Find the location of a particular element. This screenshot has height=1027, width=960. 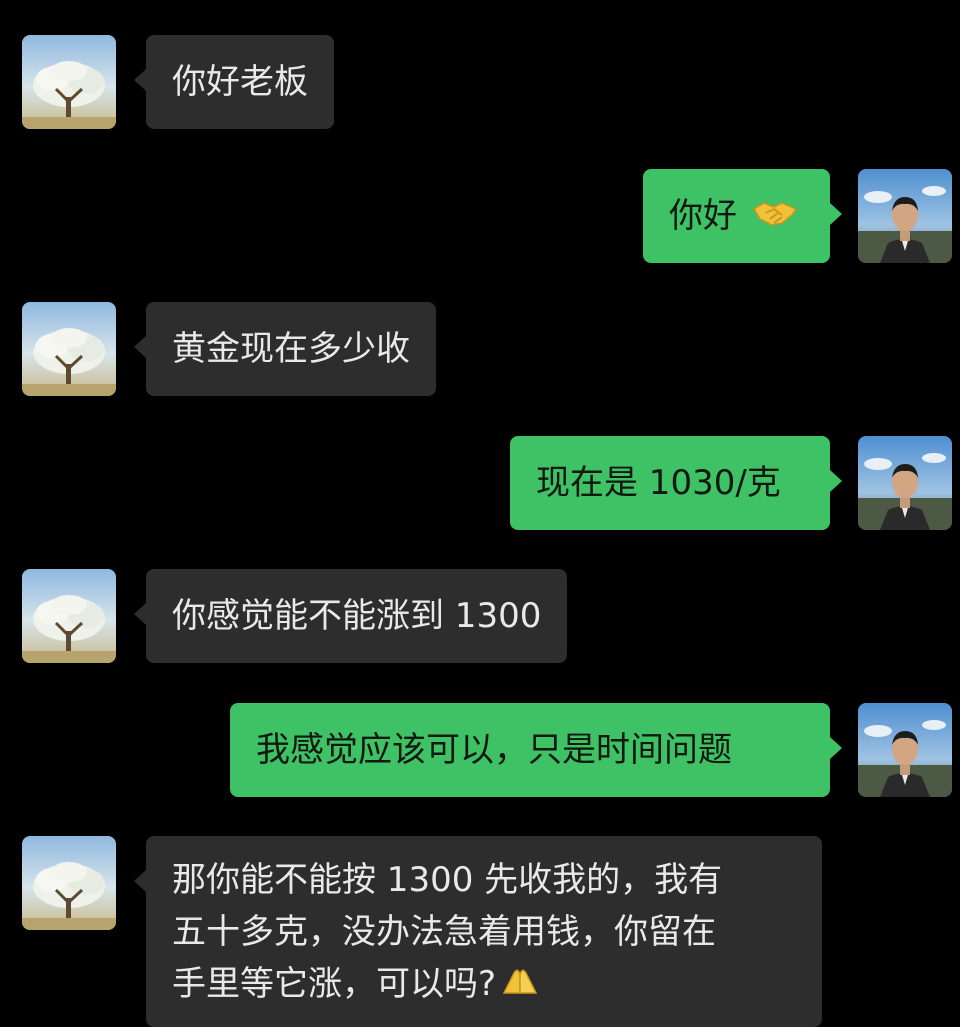

message-bubble: 你好老板 is located at coordinates (240, 82).